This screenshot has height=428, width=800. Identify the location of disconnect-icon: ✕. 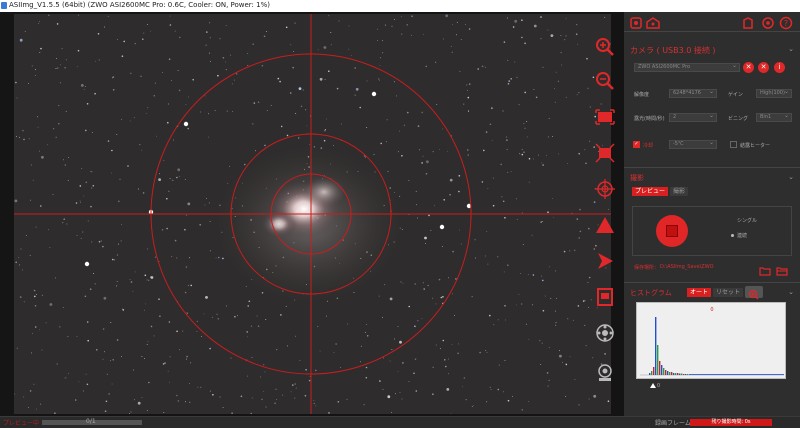
(748, 67).